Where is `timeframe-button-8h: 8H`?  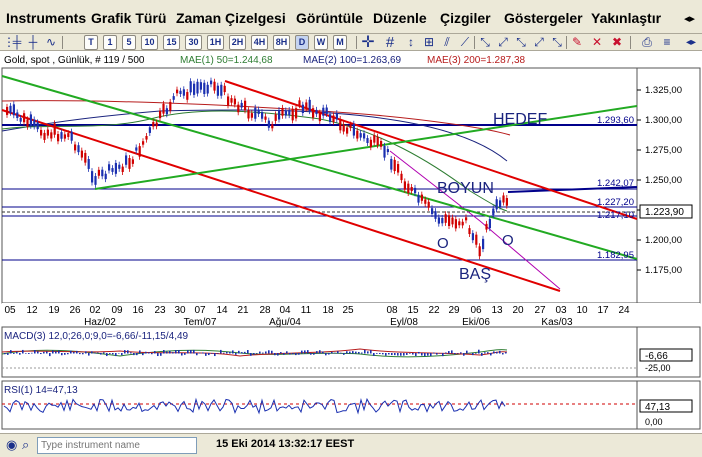 timeframe-button-8h: 8H is located at coordinates (281, 42).